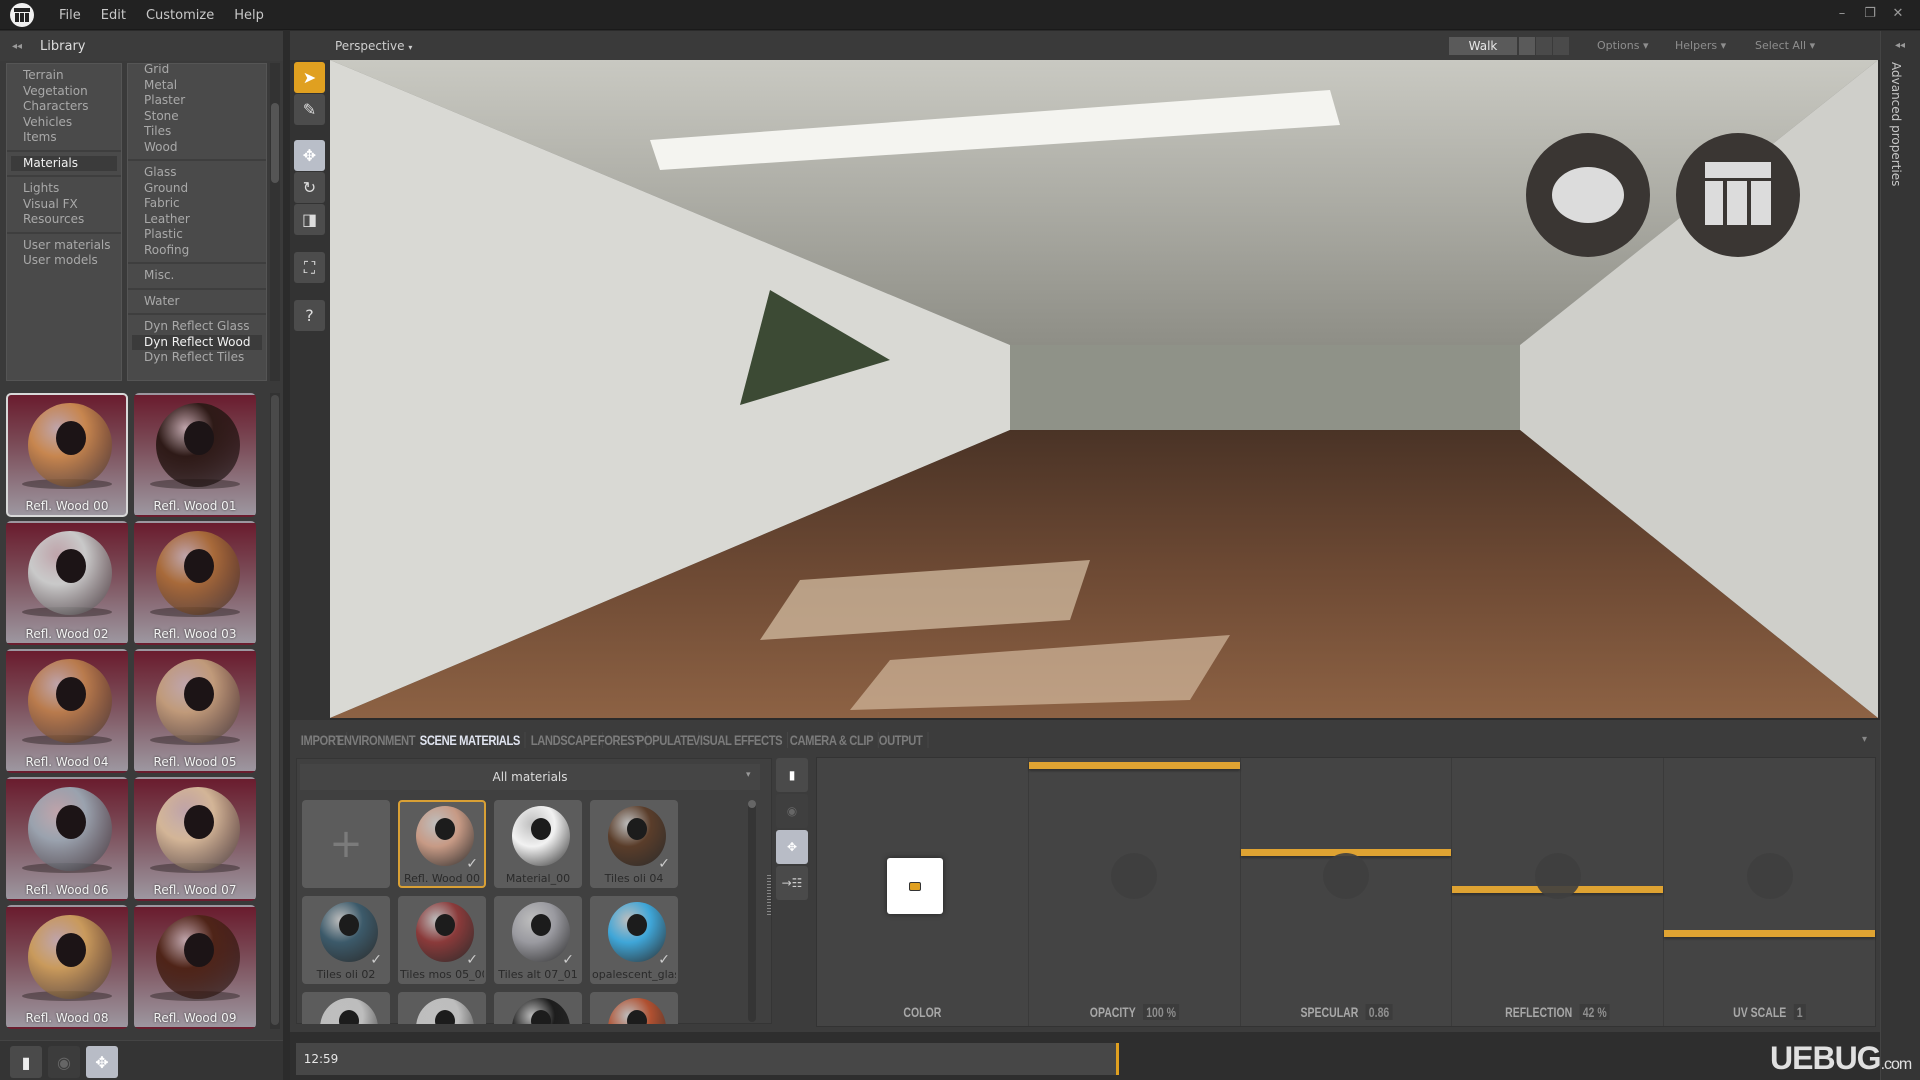 This screenshot has width=1920, height=1080. Describe the element at coordinates (197, 189) in the screenshot. I see `library-item-ground: Ground` at that location.